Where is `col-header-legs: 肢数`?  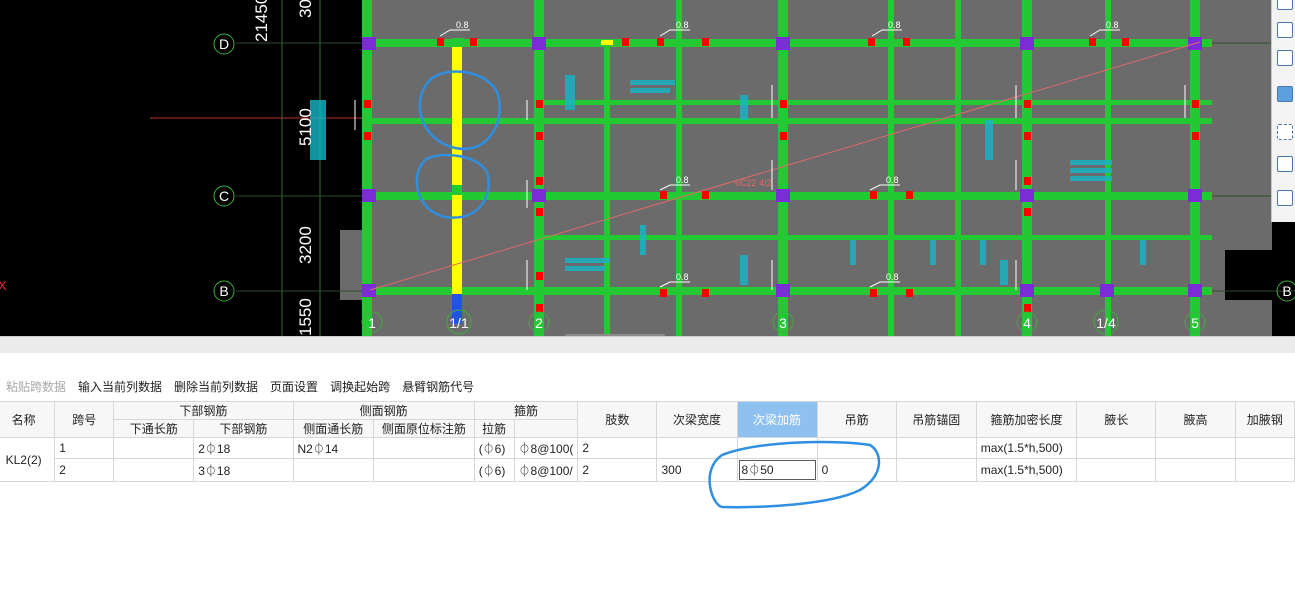
col-header-legs: 肢数 is located at coordinates (617, 419).